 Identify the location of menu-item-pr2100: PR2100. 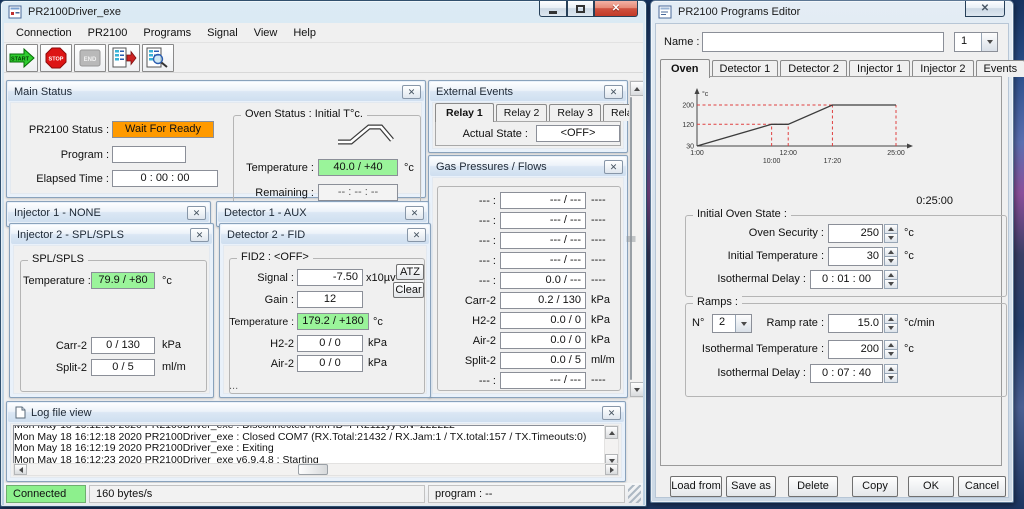
(108, 32).